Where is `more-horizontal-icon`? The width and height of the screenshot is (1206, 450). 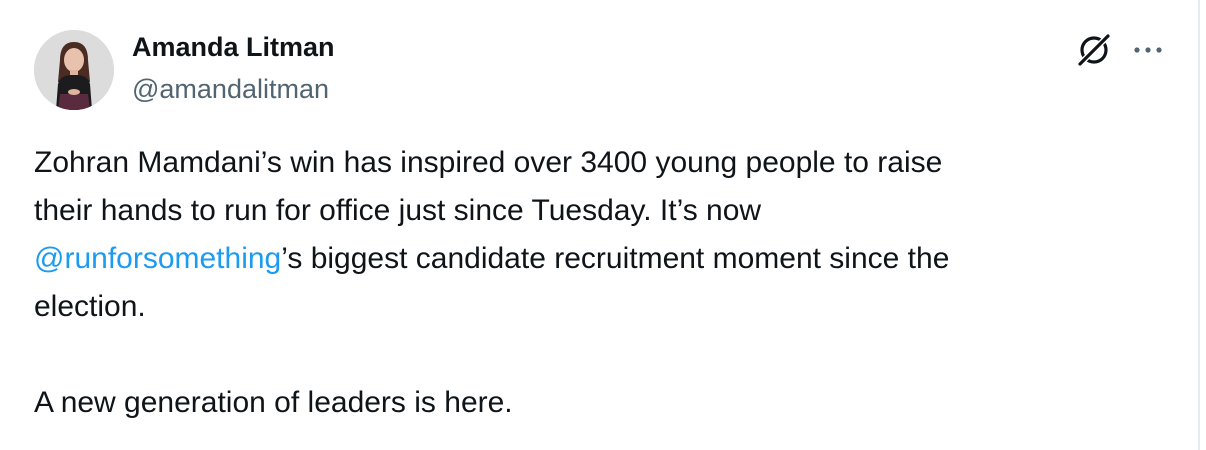 more-horizontal-icon is located at coordinates (1148, 50).